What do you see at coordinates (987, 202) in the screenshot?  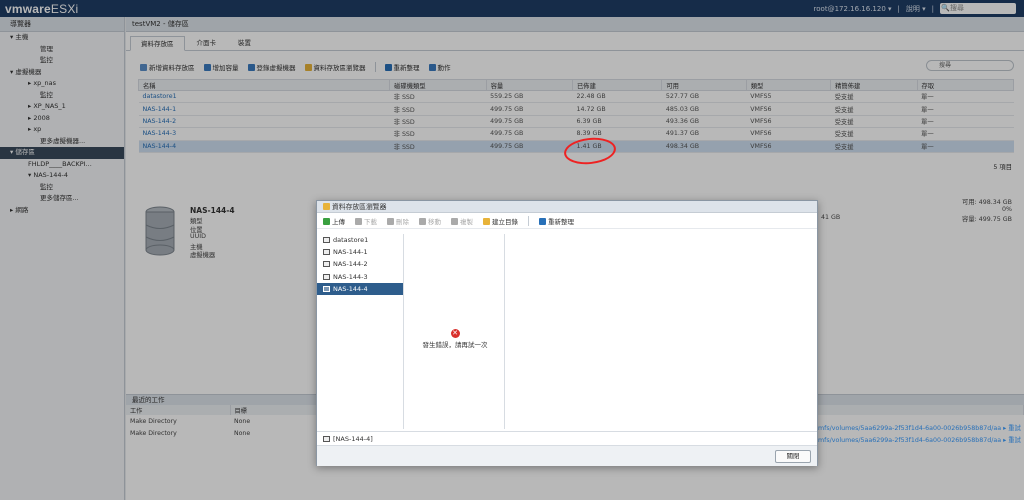 I see `available-label: 可用: 498.34 GB` at bounding box center [987, 202].